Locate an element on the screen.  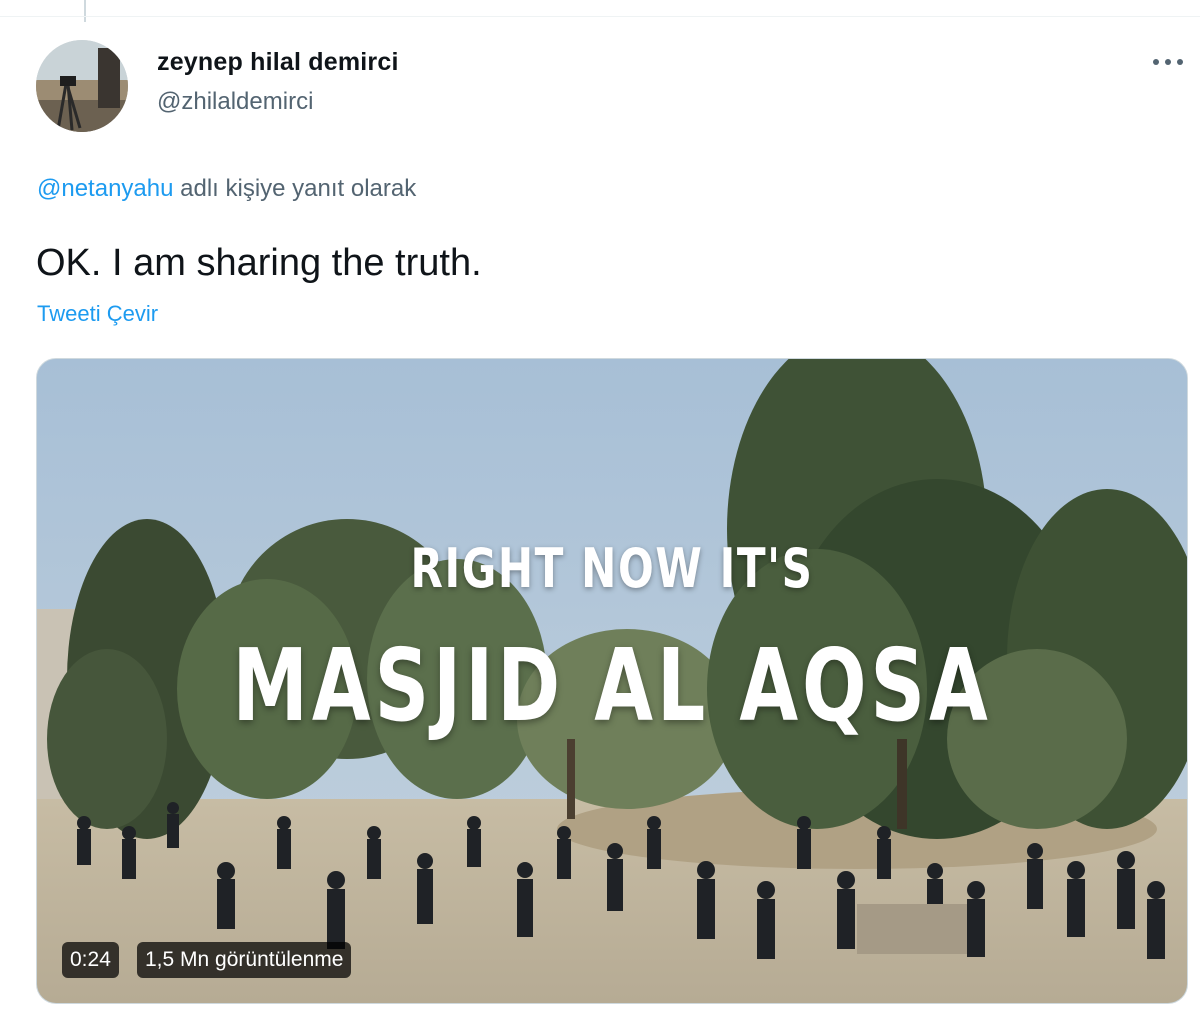
reply-context: @netanyahu adlı kişiye yanıt olarak is located at coordinates (226, 189).